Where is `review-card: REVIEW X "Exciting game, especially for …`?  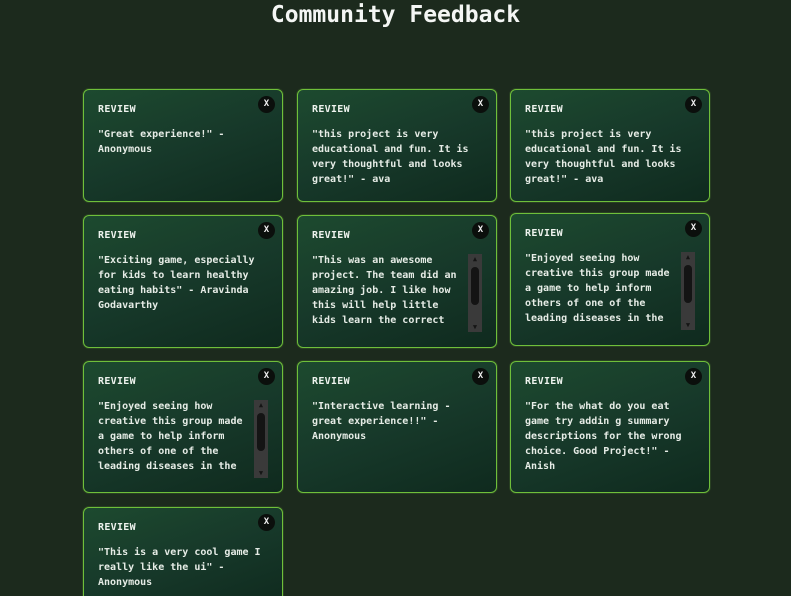
review-card: REVIEW X "Exciting game, especially for … is located at coordinates (183, 281).